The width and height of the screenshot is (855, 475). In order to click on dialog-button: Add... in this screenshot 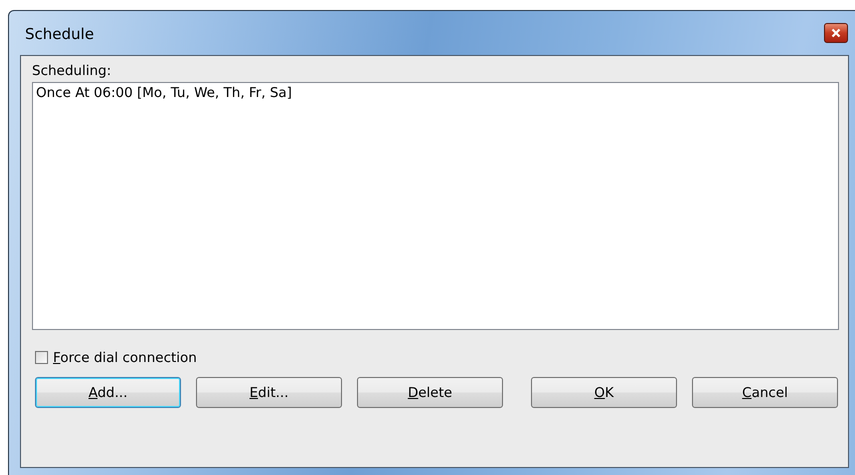, I will do `click(108, 392)`.